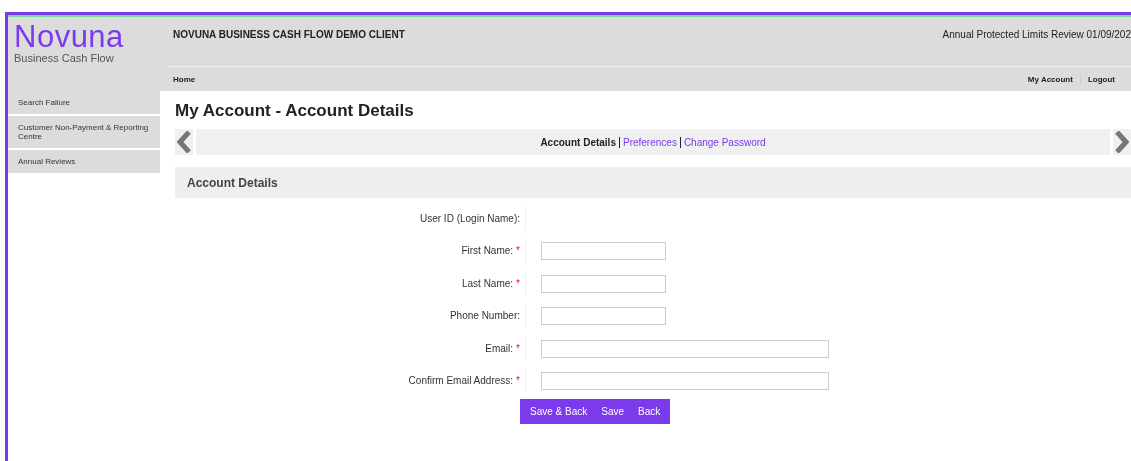 This screenshot has height=461, width=1131. I want to click on nav-link: Logout, so click(1101, 79).